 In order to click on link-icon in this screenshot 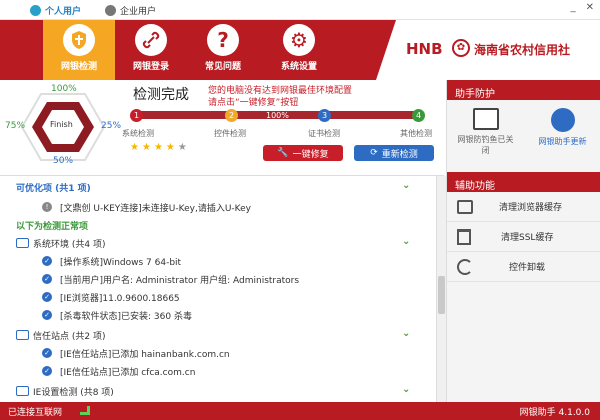, I will do `click(151, 40)`.